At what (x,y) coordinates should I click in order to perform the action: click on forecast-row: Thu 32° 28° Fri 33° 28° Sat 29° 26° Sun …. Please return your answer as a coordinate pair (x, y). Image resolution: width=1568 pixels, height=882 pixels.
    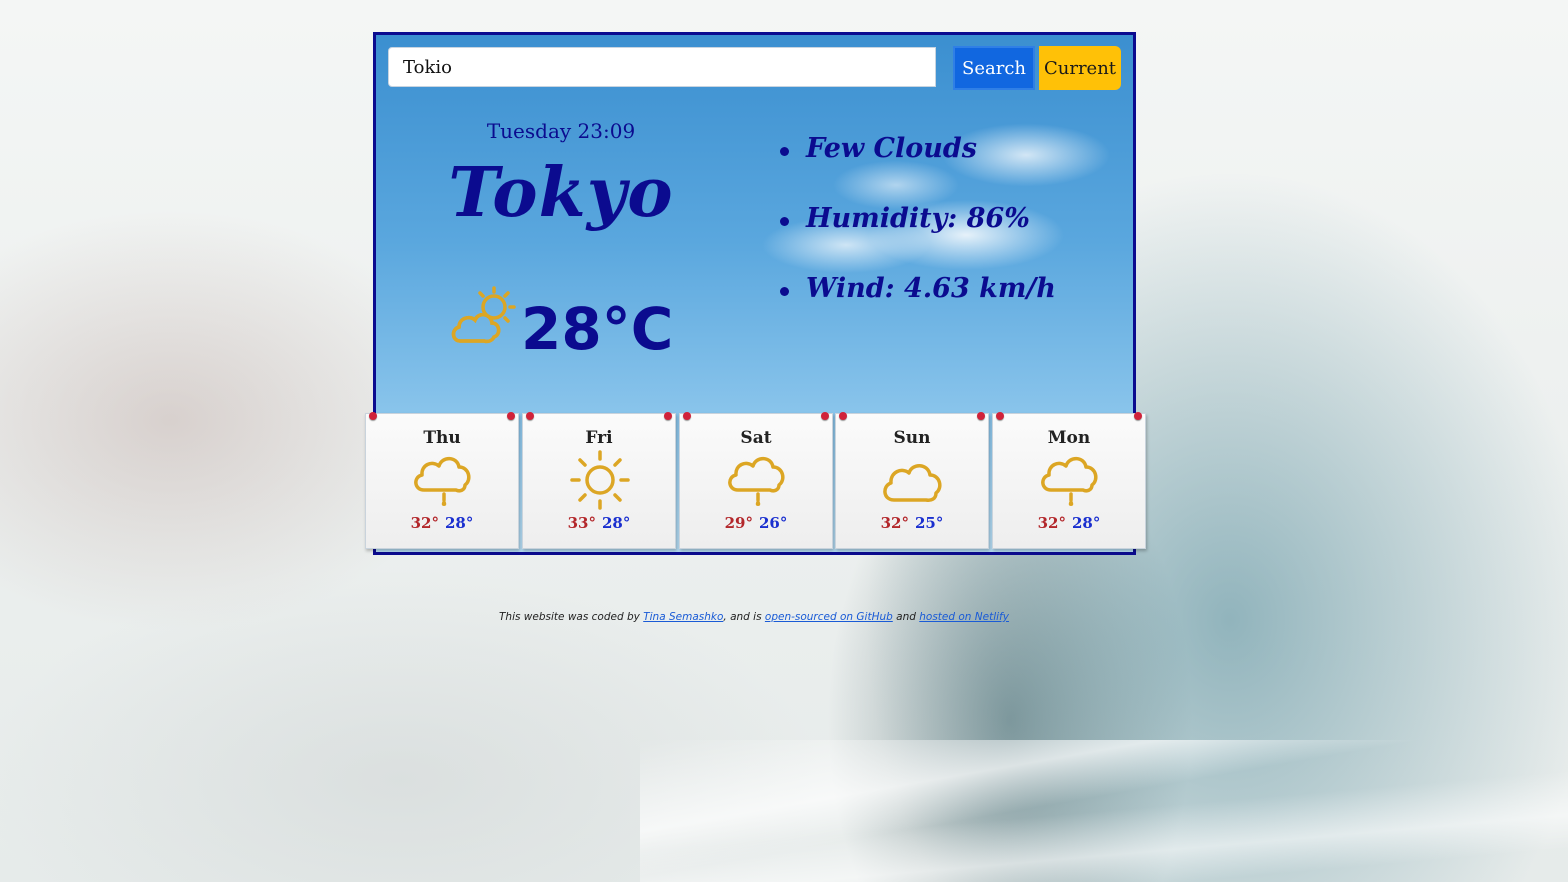
    Looking at the image, I should click on (755, 482).